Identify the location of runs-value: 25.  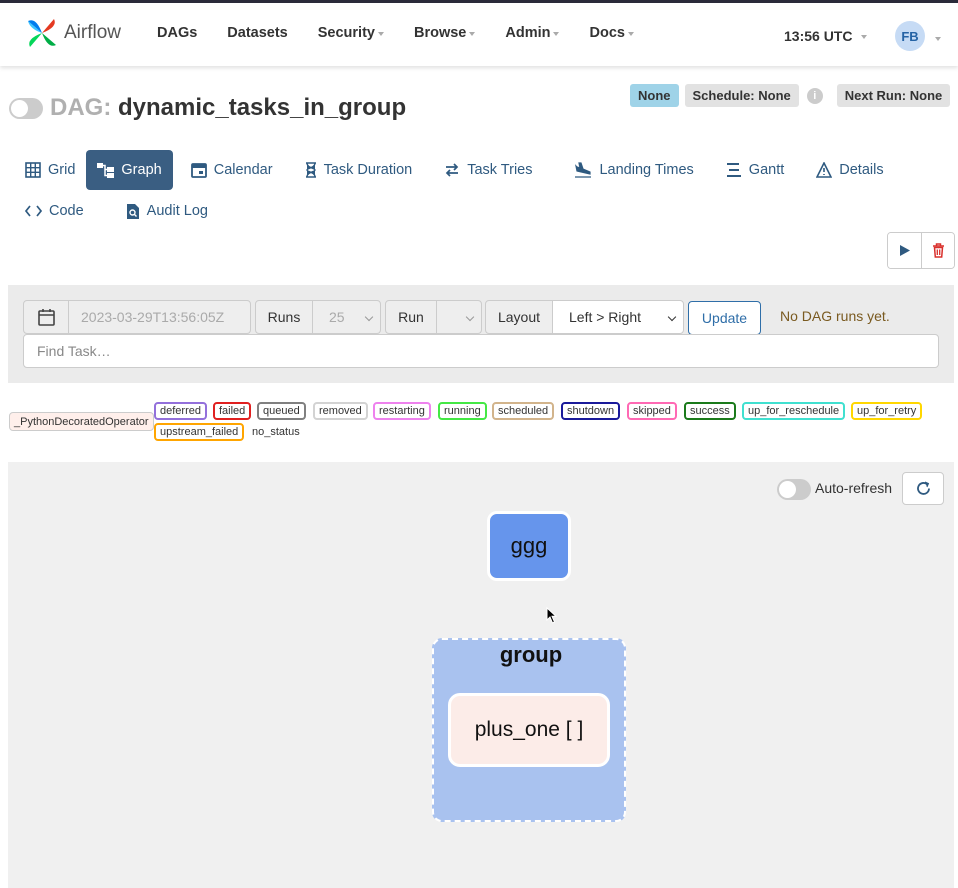
(337, 317).